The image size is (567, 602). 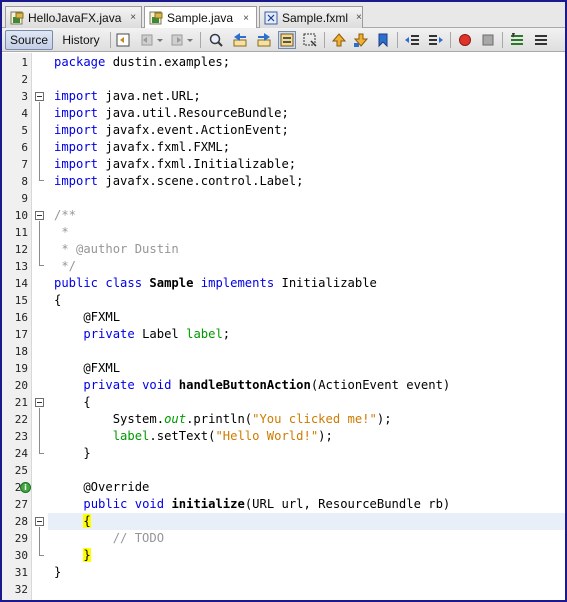 I want to click on code-token: .setText(, so click(x=182, y=436).